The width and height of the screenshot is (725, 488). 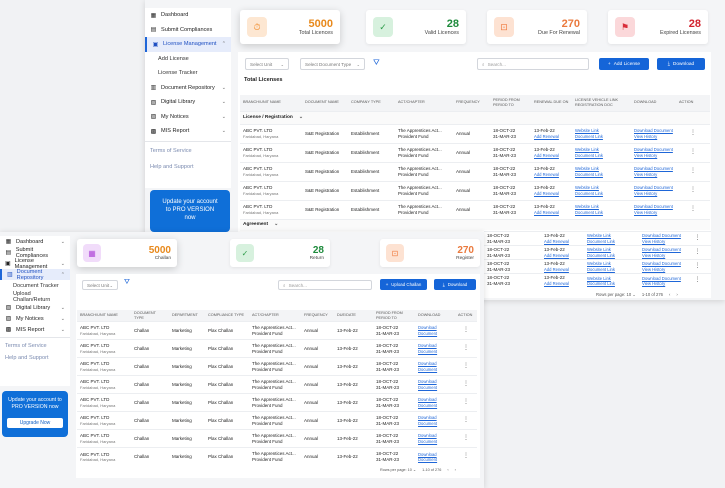 I want to click on sidebar-item: ▣ License Management ⌃, so click(x=188, y=44).